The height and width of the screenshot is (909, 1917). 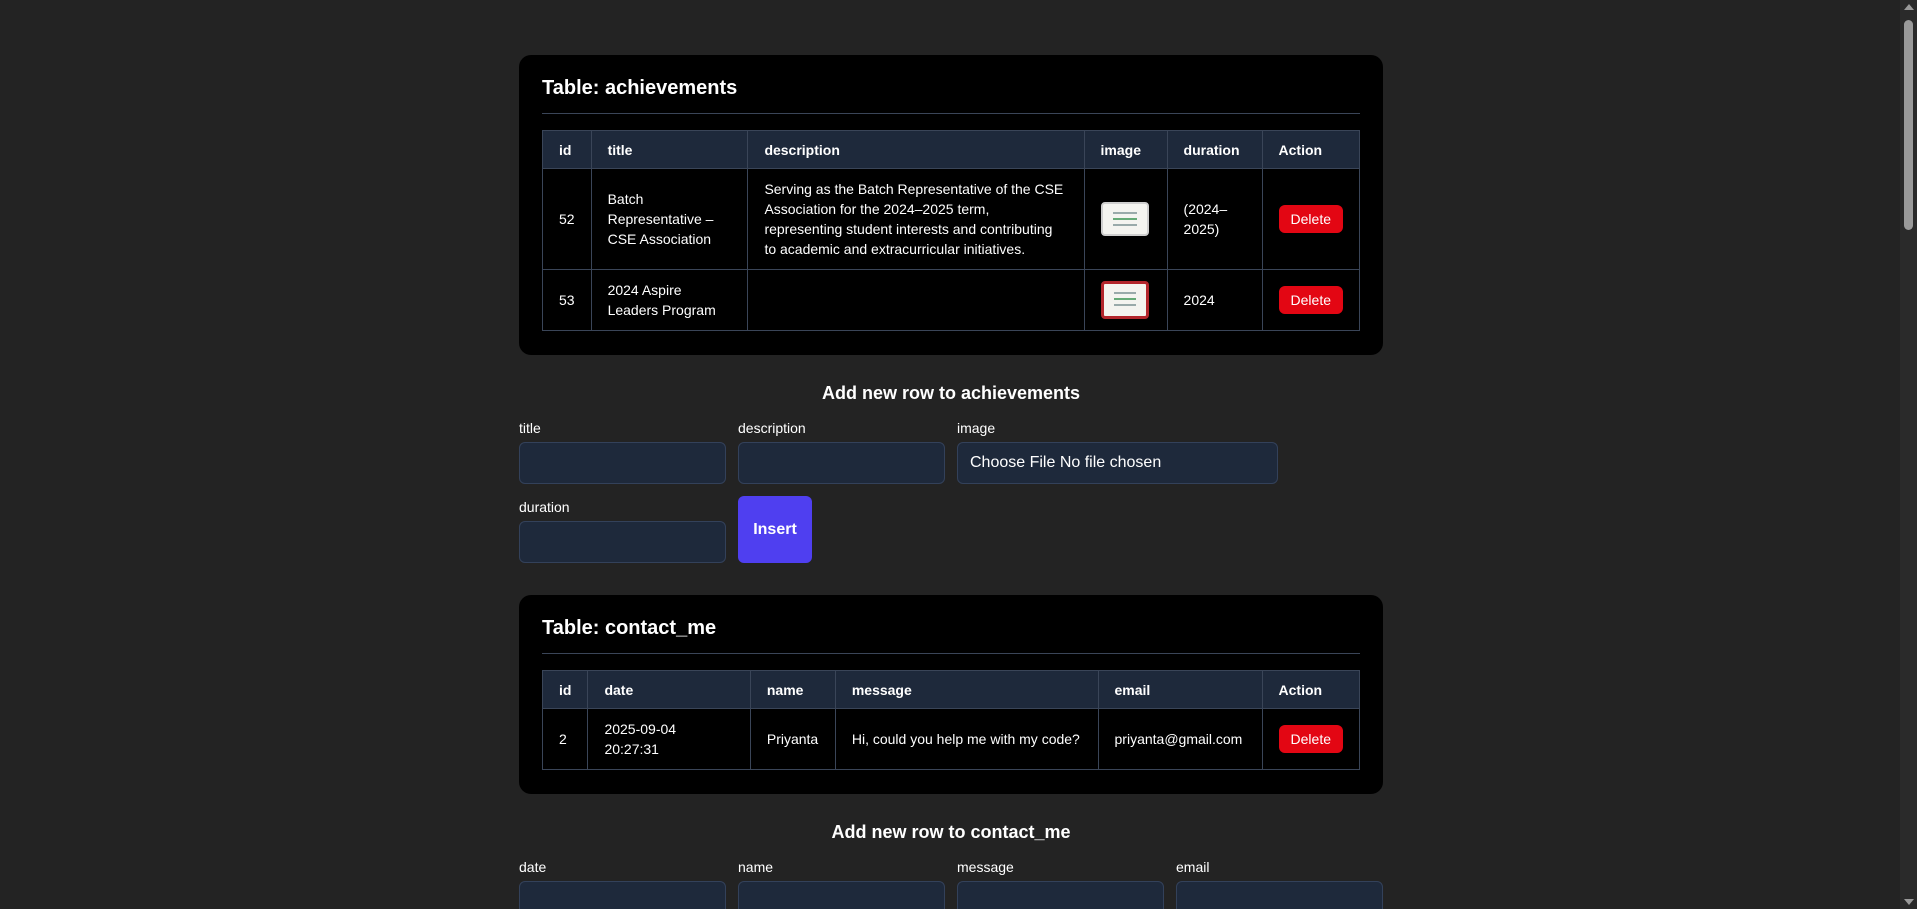 I want to click on message-label: message, so click(x=985, y=867).